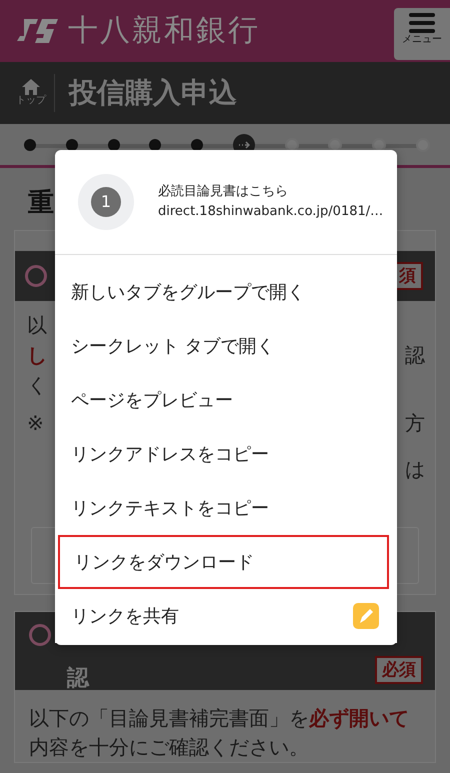  I want to click on section-title: 認, so click(78, 679).